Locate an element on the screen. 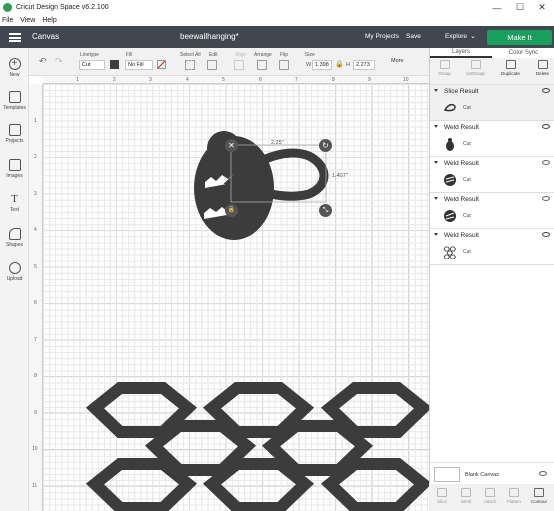  blank-canvas-swatch is located at coordinates (447, 474).